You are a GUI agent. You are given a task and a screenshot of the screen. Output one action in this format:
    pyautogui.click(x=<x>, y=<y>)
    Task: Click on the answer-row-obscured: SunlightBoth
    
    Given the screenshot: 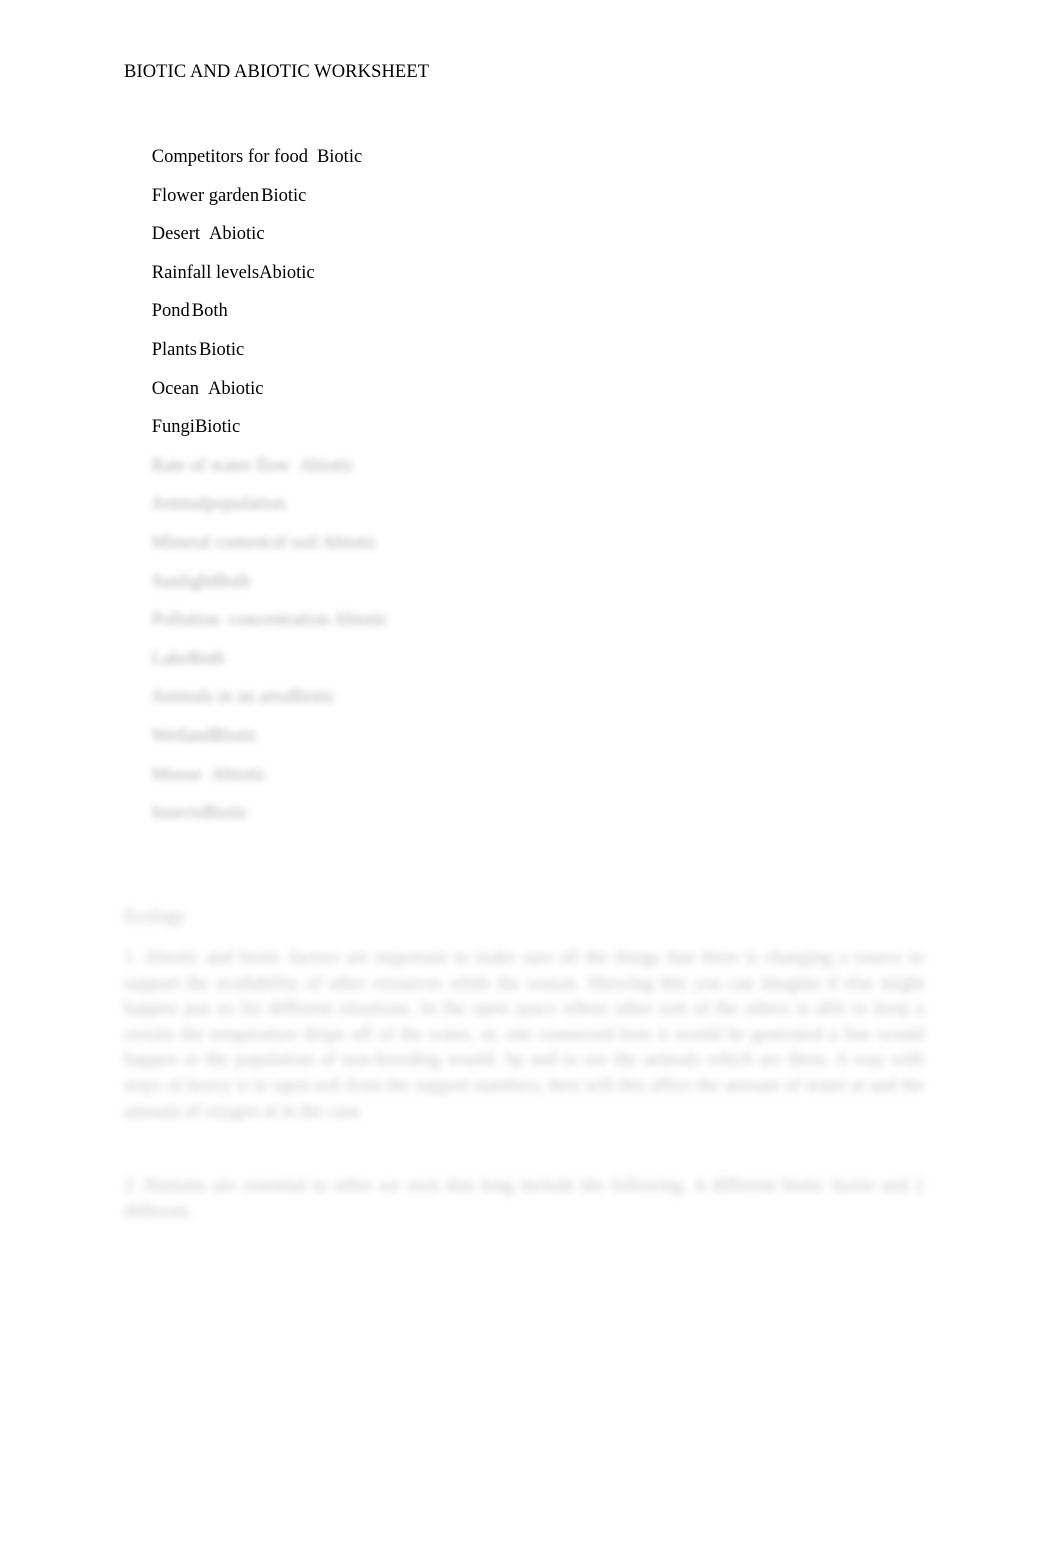 What is the action you would take?
    pyautogui.click(x=534, y=570)
    